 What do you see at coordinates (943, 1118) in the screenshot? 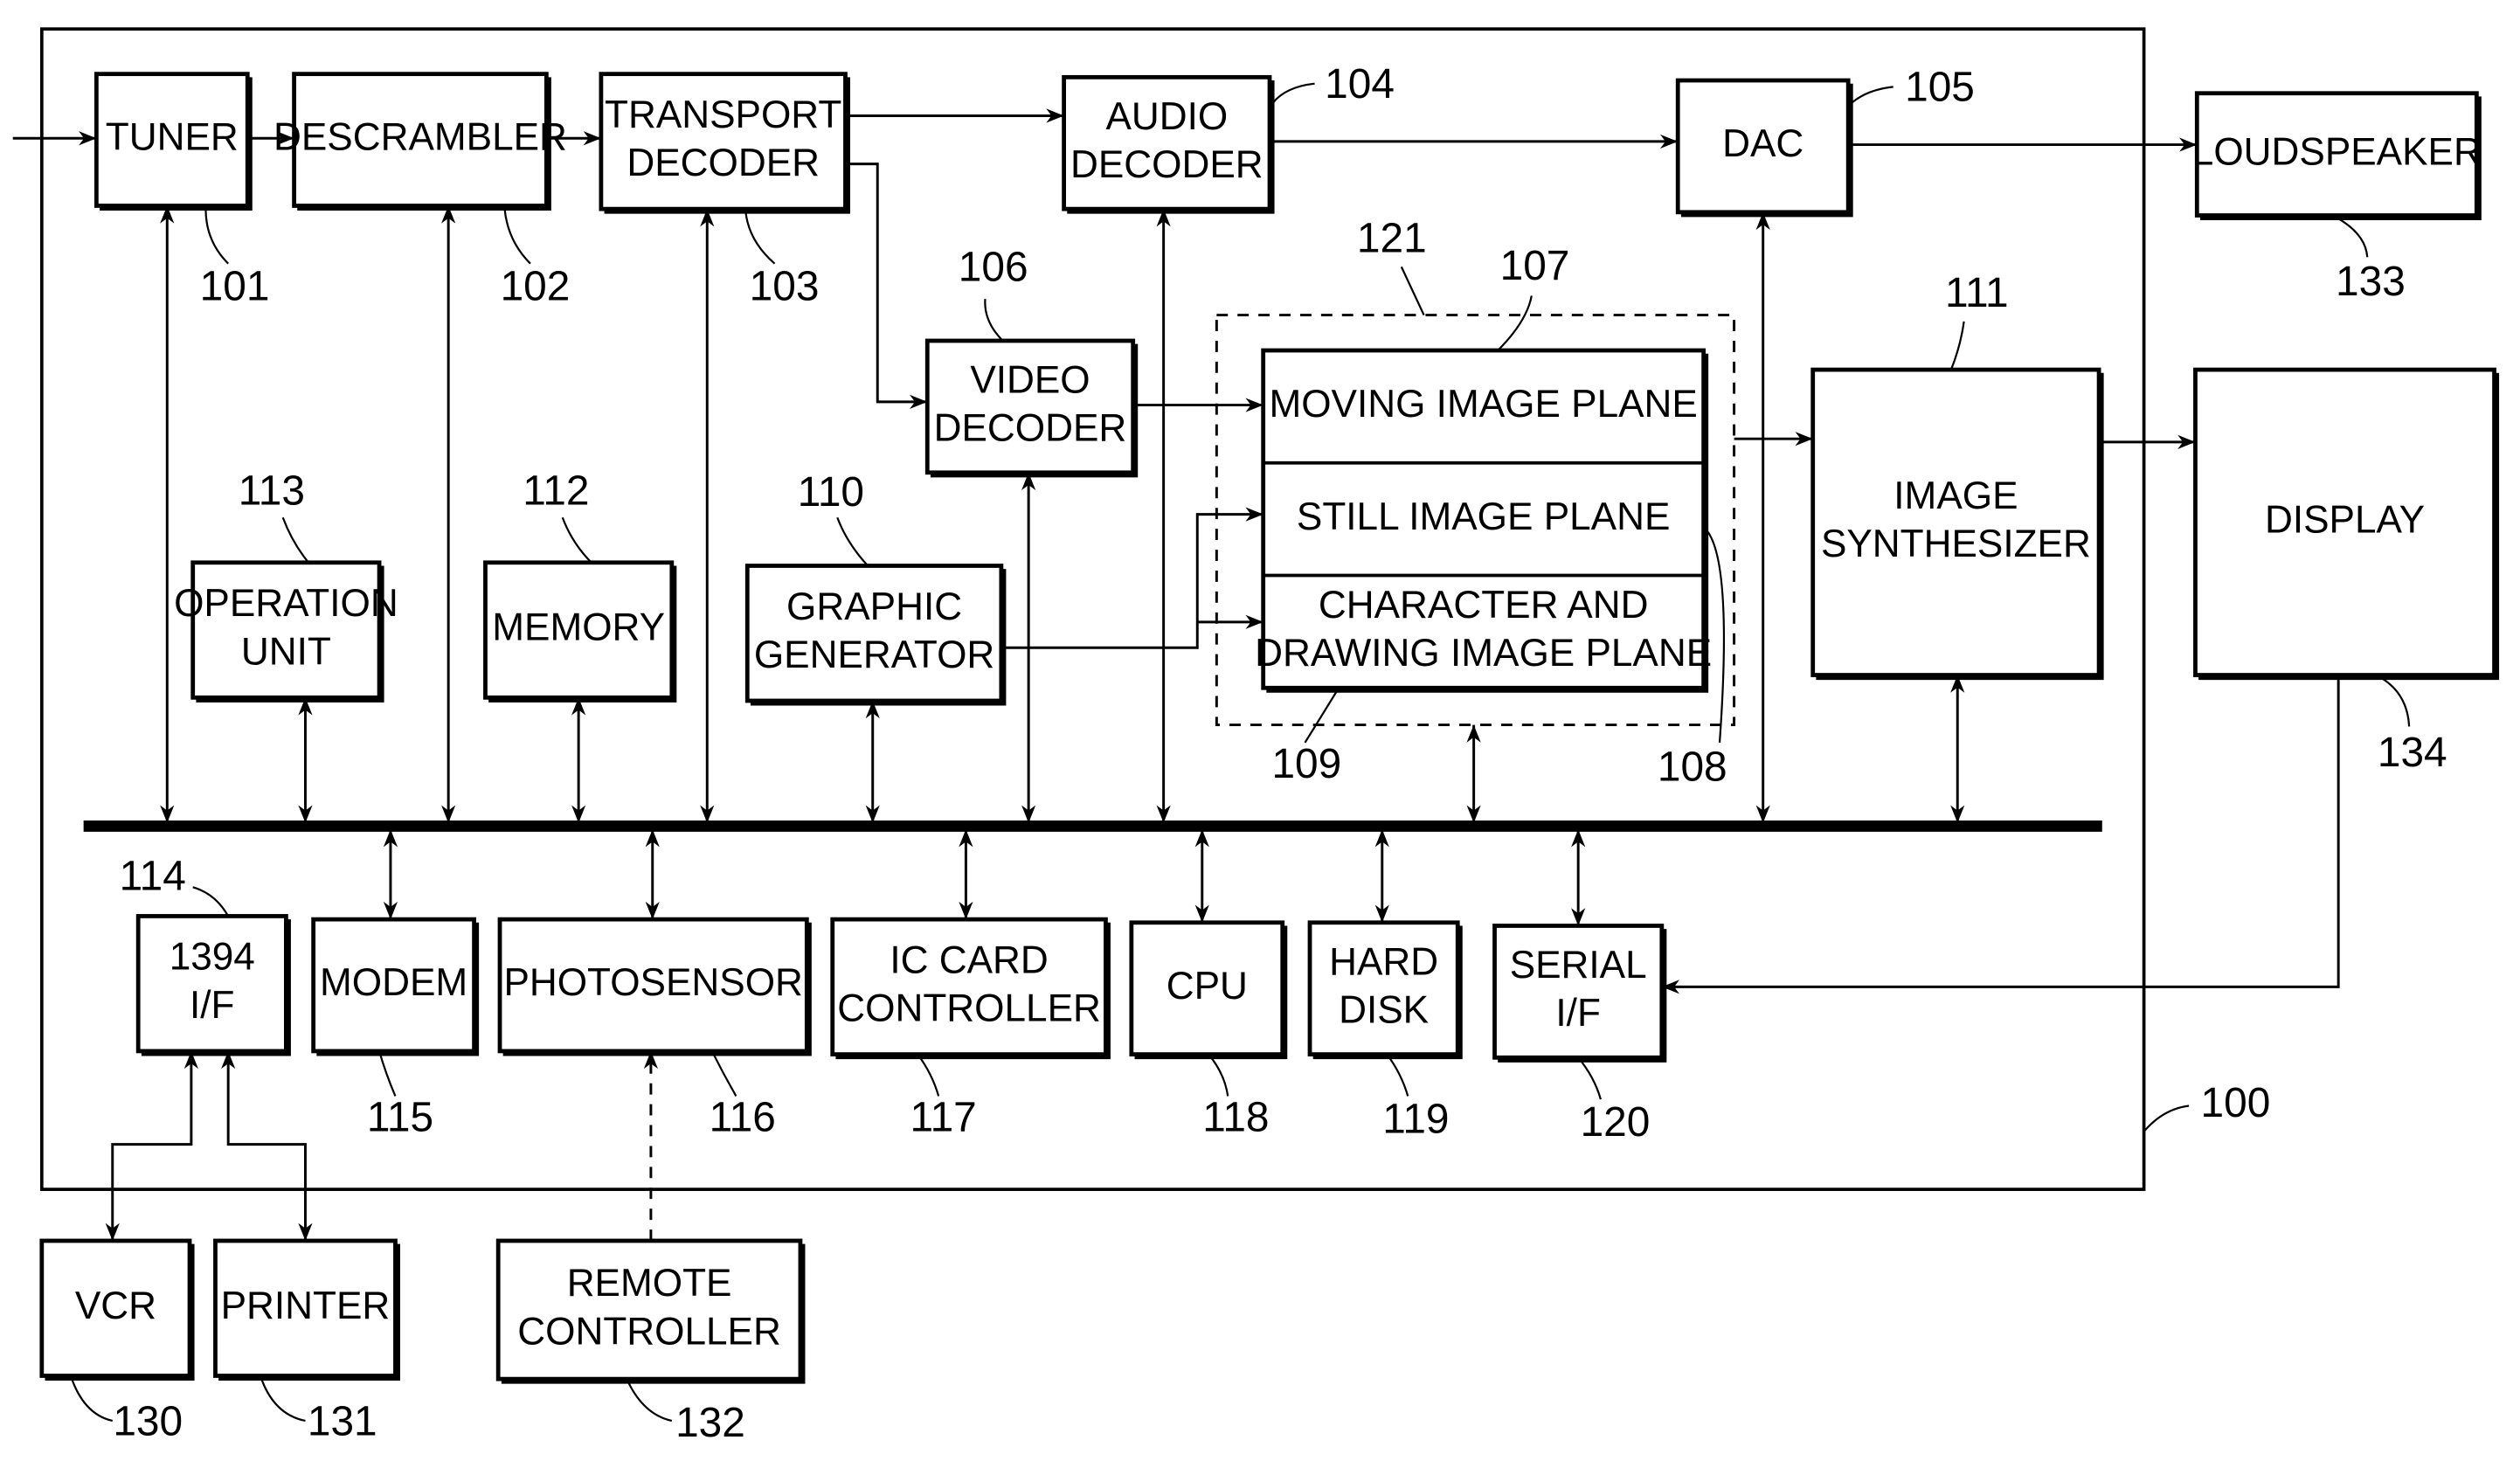
I see `ref-numeral-117: 117` at bounding box center [943, 1118].